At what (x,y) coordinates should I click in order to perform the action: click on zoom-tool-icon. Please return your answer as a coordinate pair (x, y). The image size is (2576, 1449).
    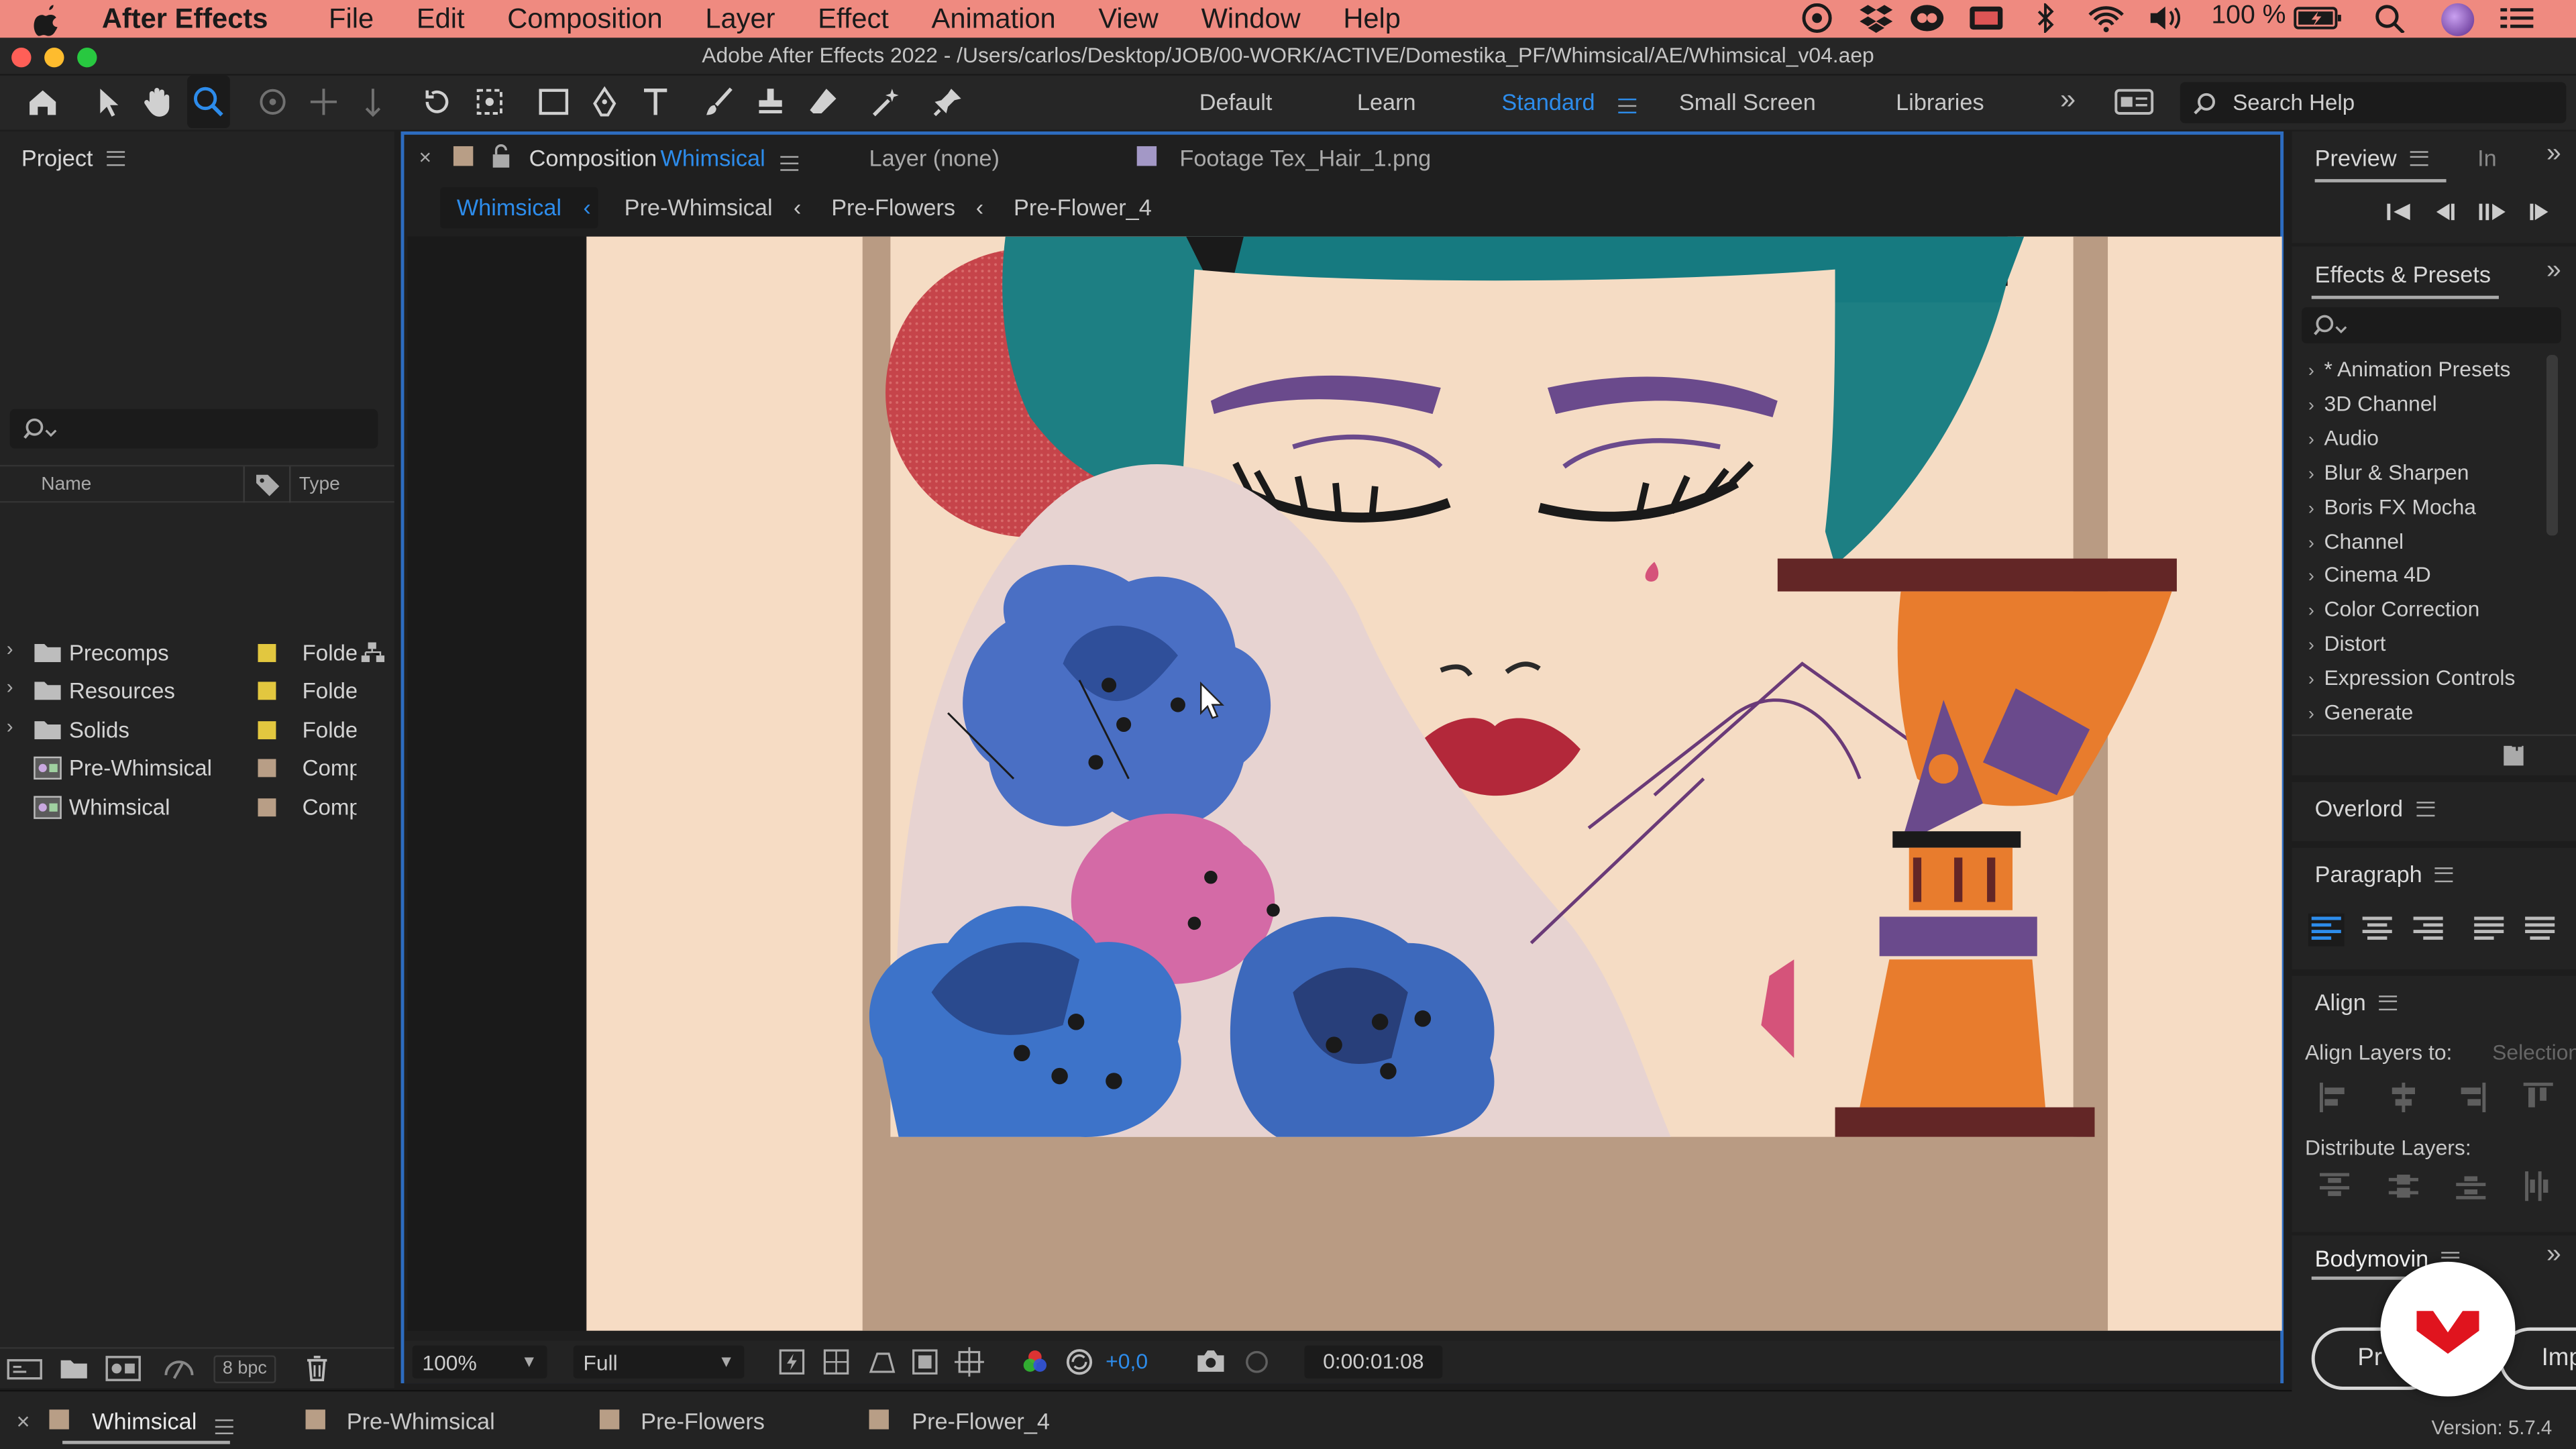
    Looking at the image, I should click on (208, 102).